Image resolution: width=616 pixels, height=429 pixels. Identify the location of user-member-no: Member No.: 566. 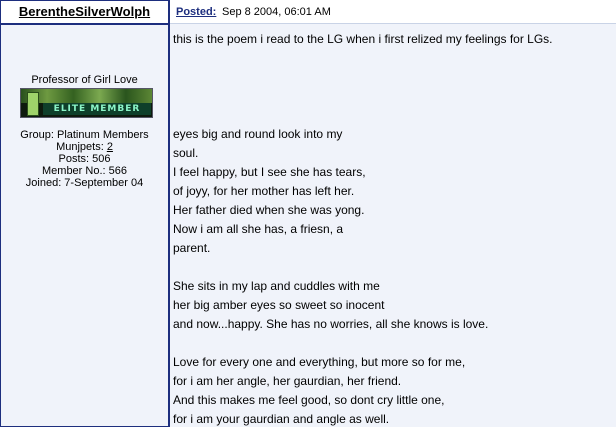
(84, 171).